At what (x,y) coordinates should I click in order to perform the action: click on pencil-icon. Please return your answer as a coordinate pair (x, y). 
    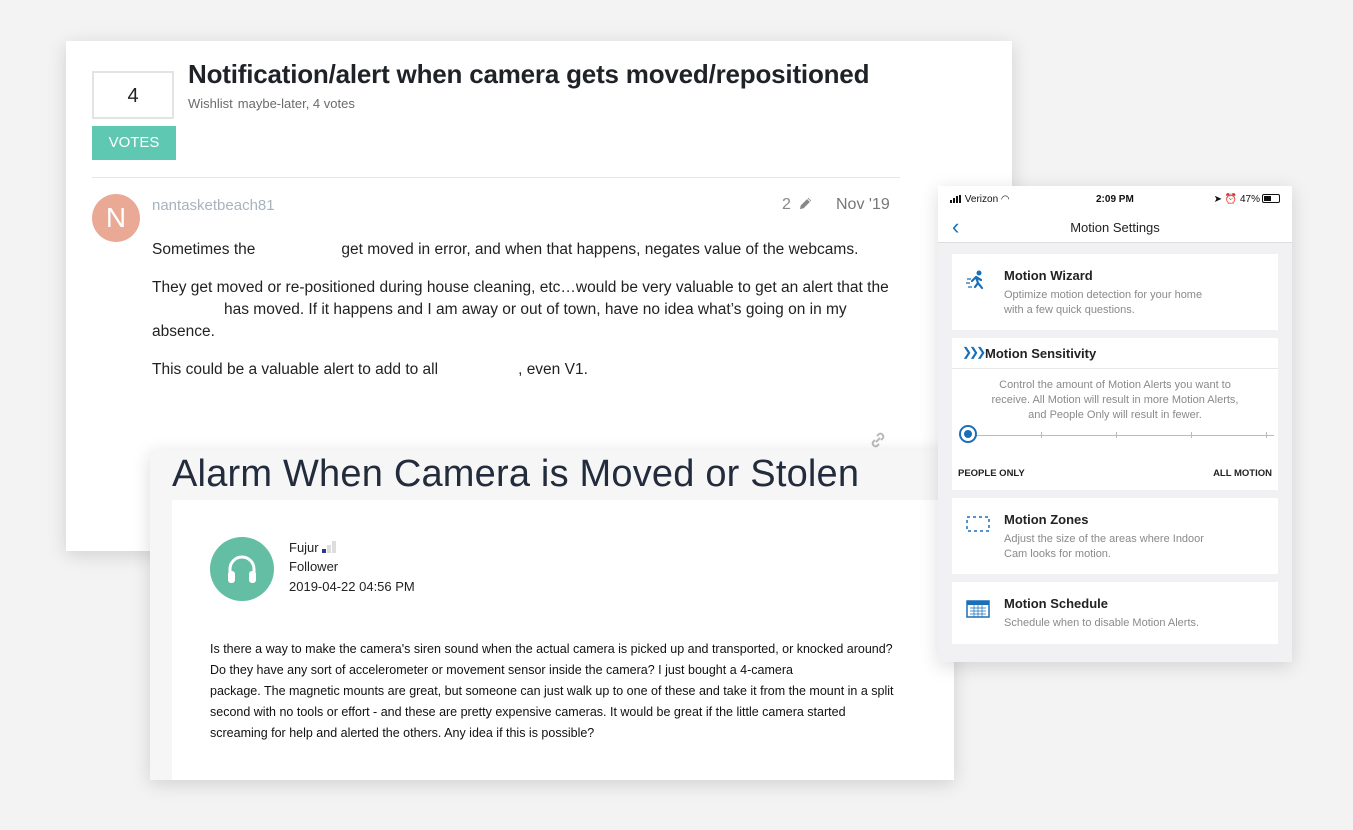
    Looking at the image, I should click on (806, 203).